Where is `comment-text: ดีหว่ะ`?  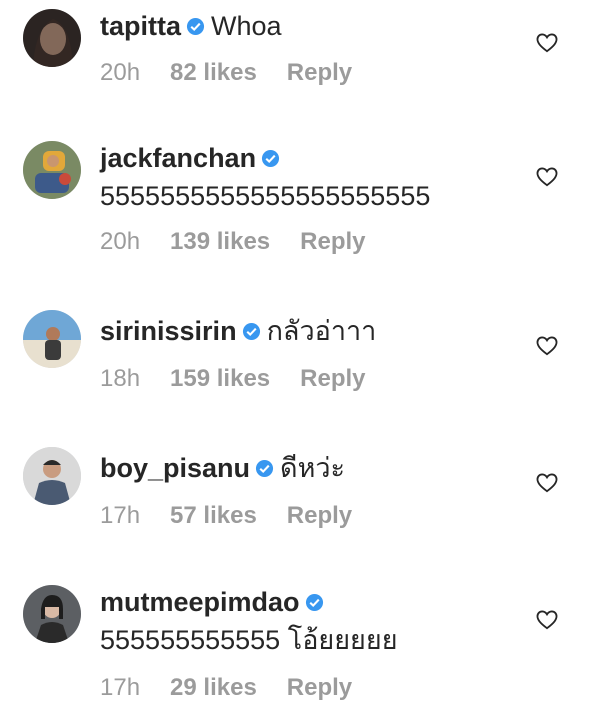
comment-text: ดีหว่ะ is located at coordinates (313, 468).